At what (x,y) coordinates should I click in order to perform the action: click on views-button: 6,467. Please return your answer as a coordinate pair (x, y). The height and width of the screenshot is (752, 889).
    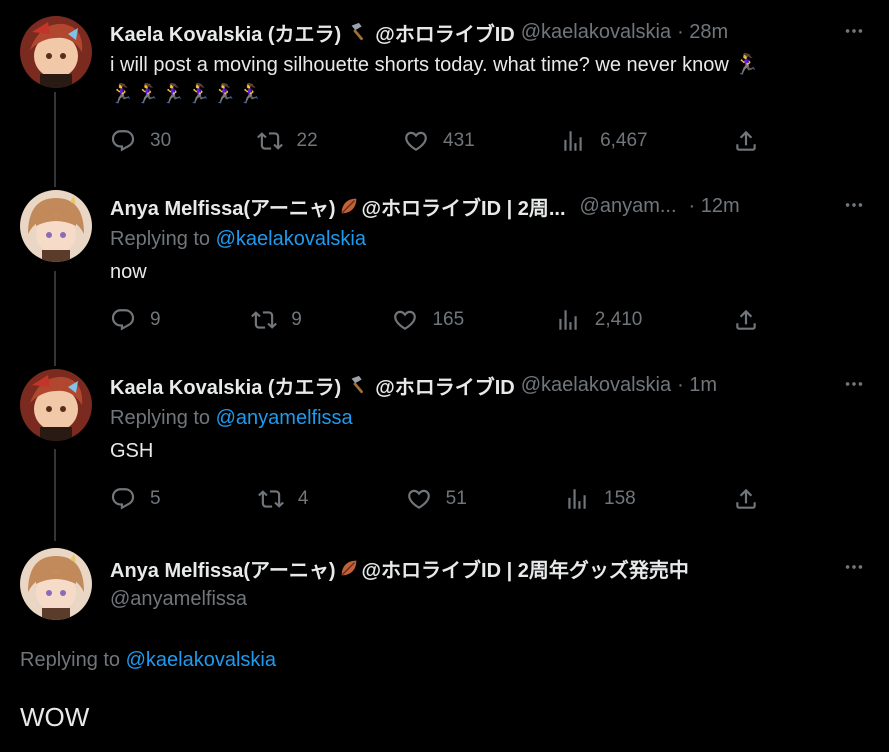
    Looking at the image, I should click on (604, 141).